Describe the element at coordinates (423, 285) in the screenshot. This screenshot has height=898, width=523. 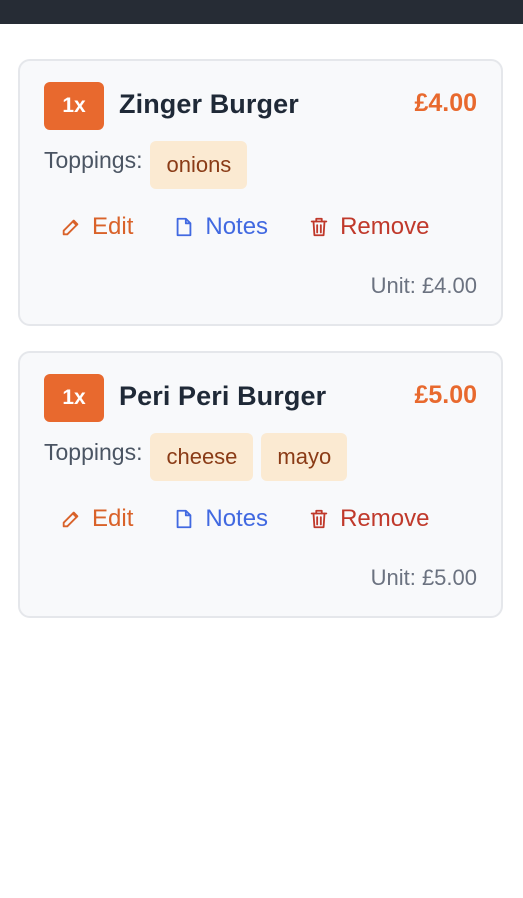
I see `unit-price: Unit: £4.00` at that location.